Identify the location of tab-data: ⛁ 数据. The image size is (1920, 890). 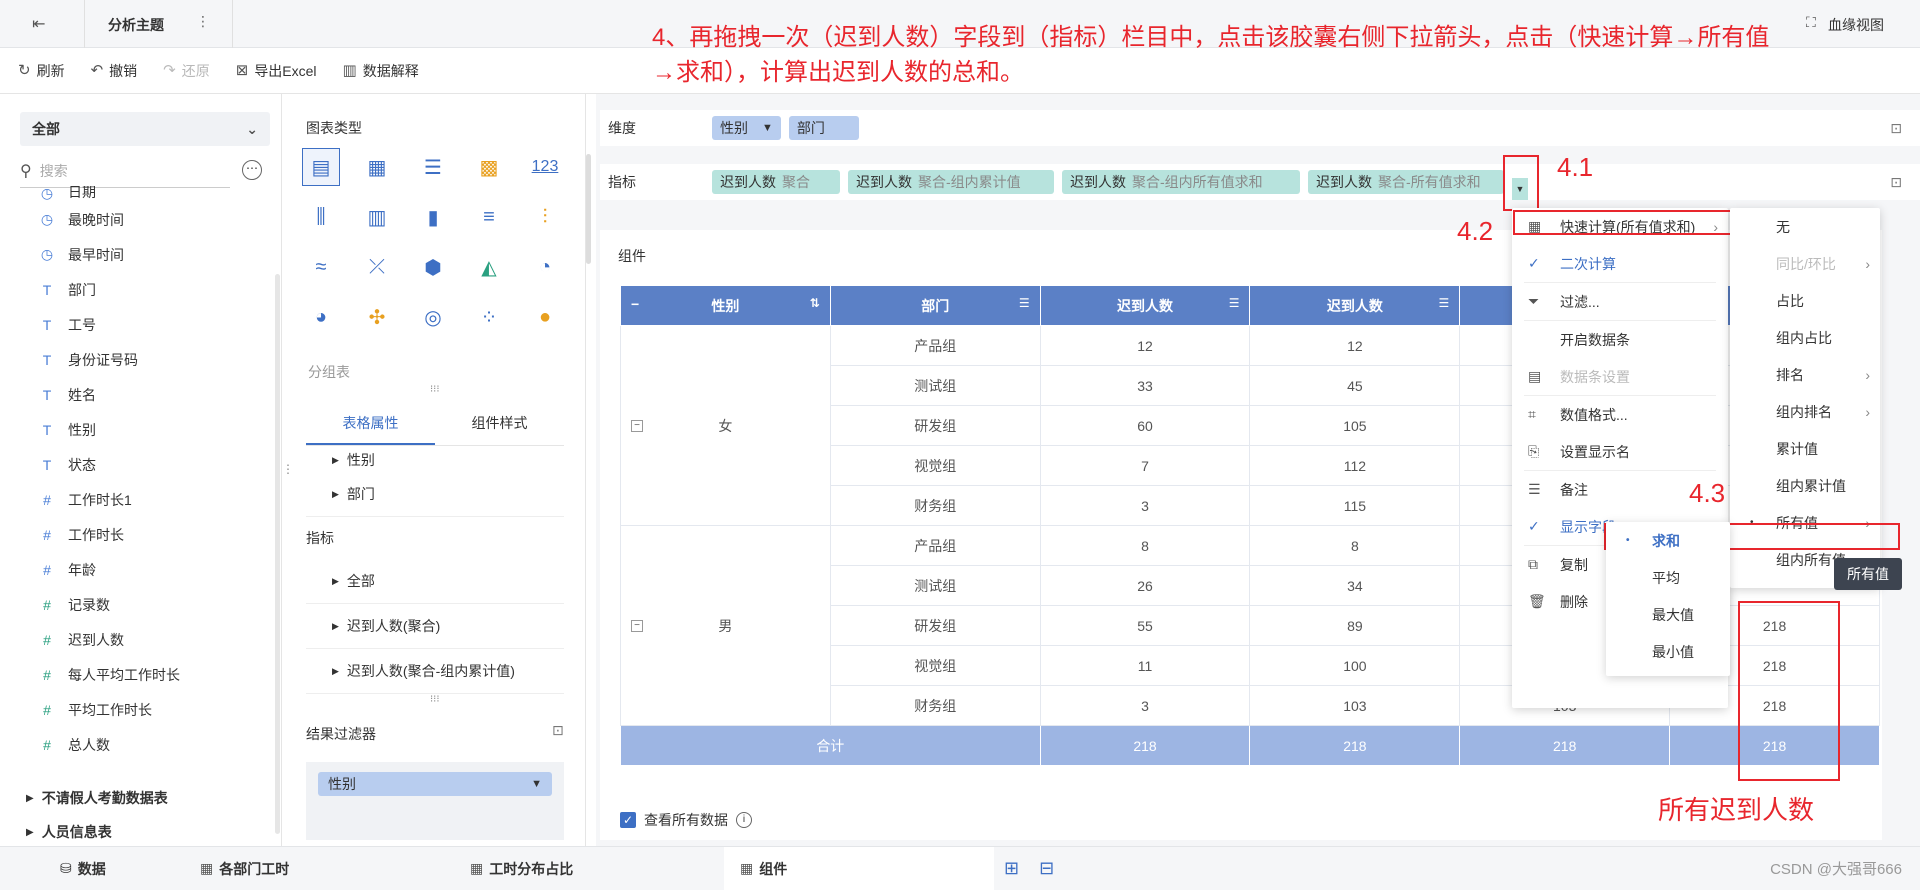
(114, 868).